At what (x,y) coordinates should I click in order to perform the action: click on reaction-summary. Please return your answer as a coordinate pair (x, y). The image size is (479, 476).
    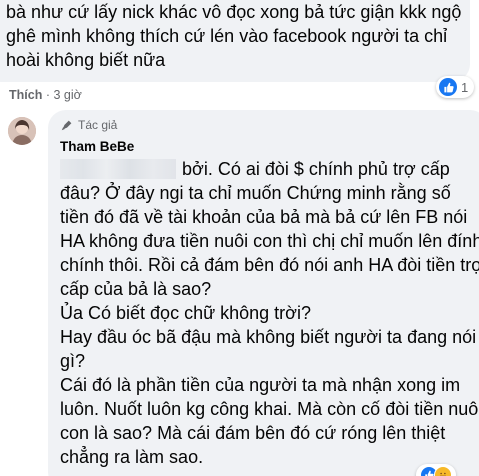
    Looking at the image, I should click on (436, 470).